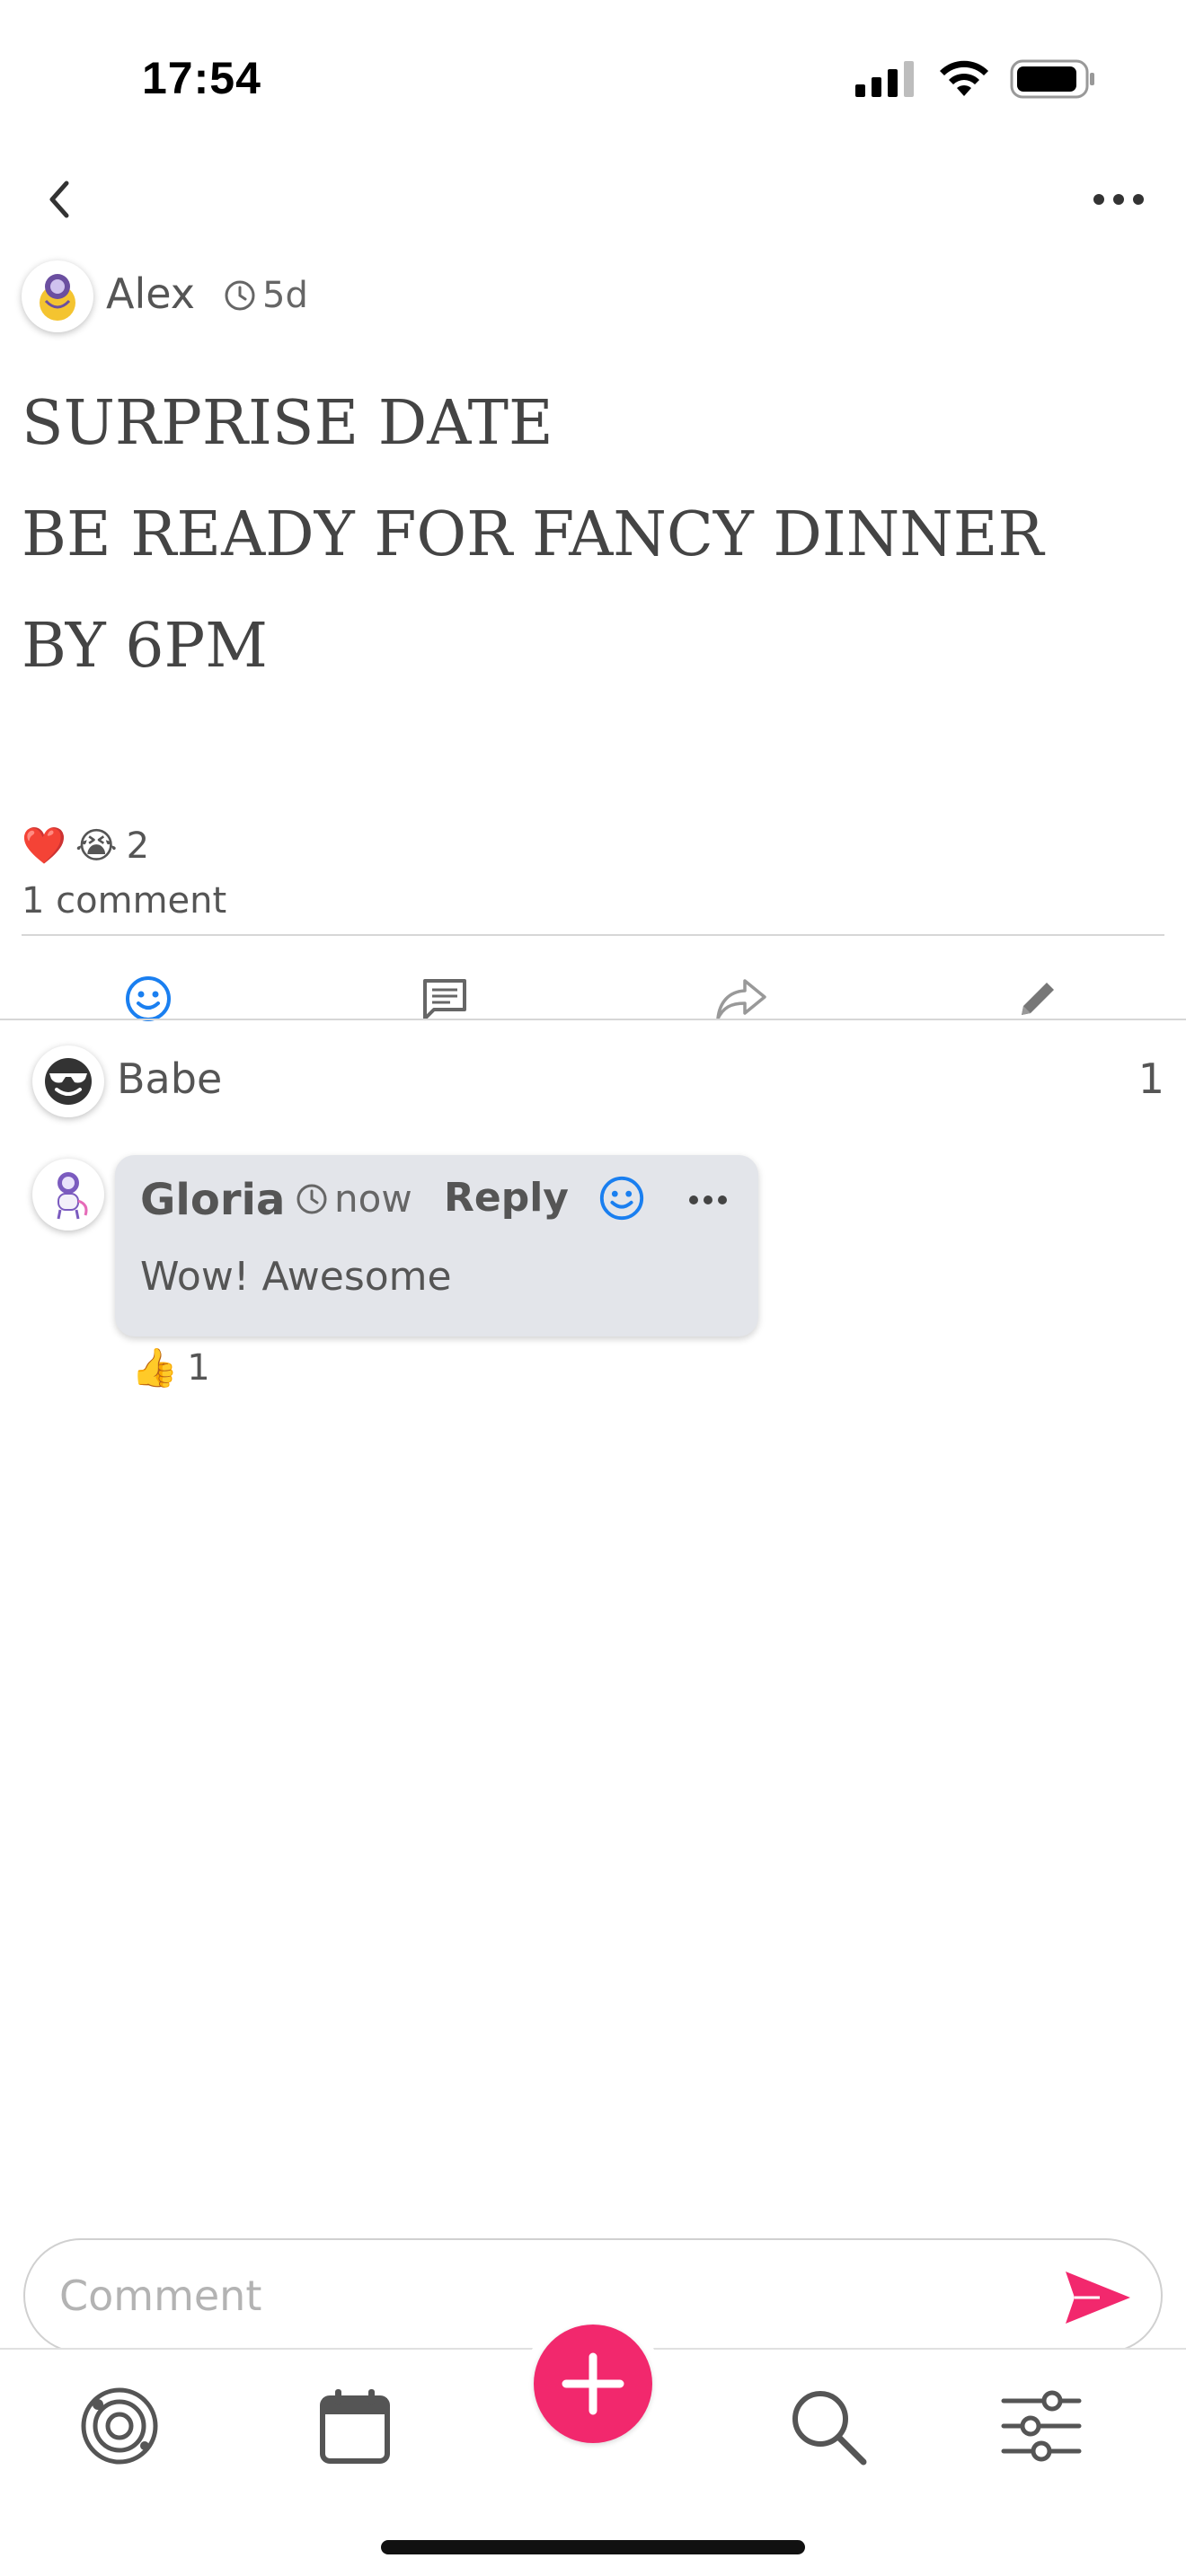  Describe the element at coordinates (373, 1199) in the screenshot. I see `comment-time-text: now` at that location.